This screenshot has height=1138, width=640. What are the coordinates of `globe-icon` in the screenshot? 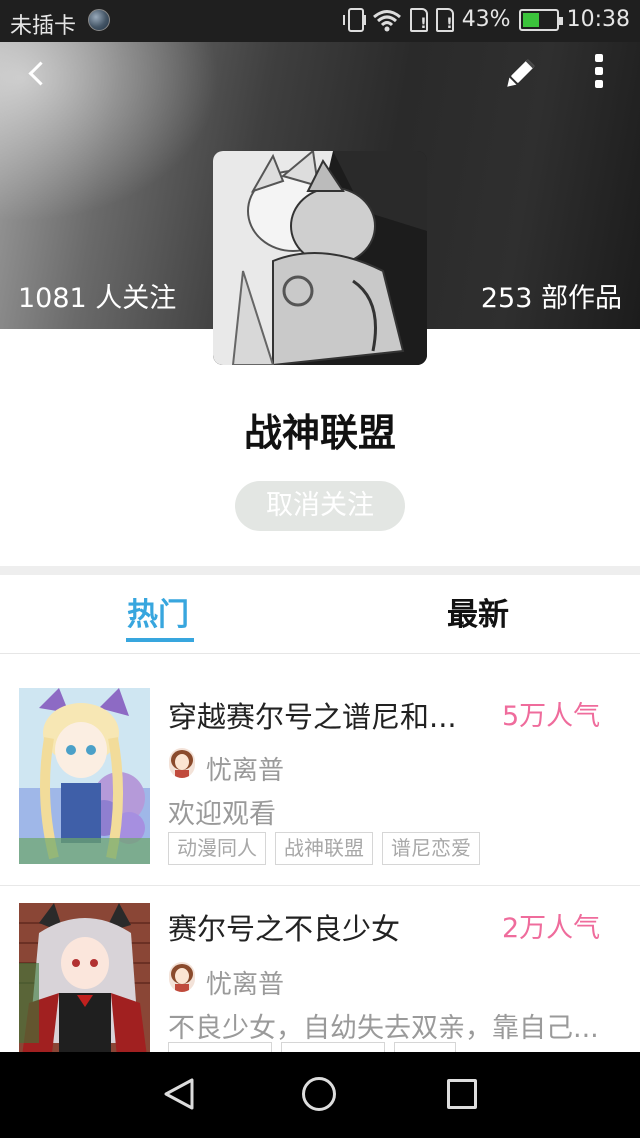 It's located at (99, 20).